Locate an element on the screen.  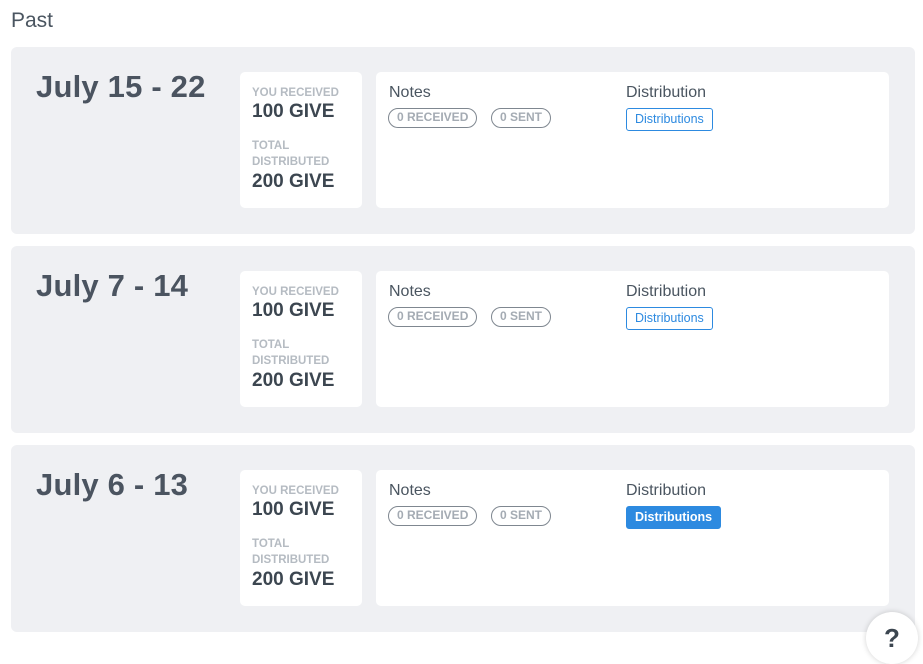
epoch-date-range: July 15 - 22 is located at coordinates (121, 86).